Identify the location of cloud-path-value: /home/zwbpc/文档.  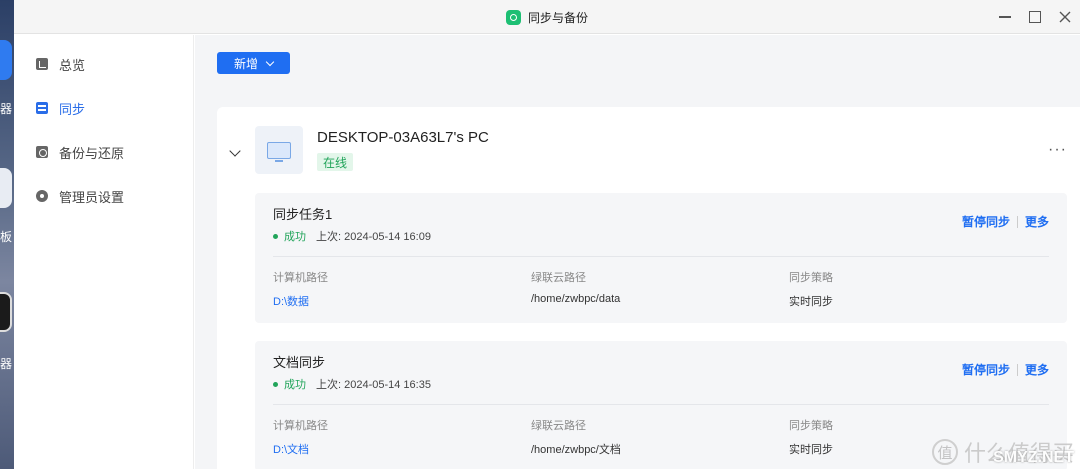
(576, 450).